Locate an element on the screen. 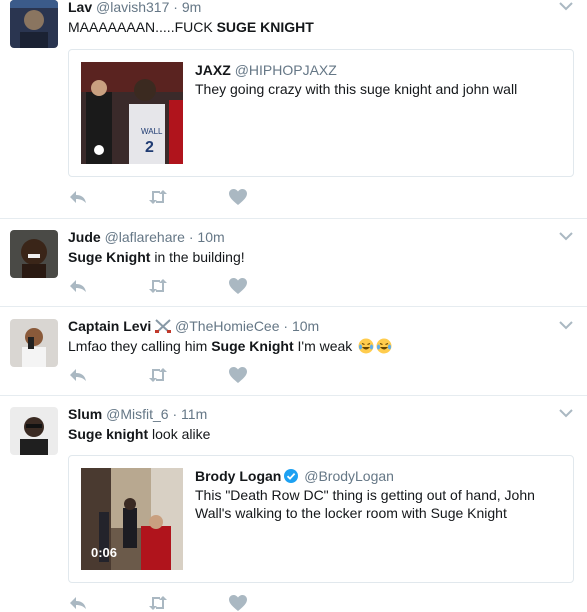 This screenshot has width=587, height=612. quoted-username: @BrodyLogan is located at coordinates (349, 476).